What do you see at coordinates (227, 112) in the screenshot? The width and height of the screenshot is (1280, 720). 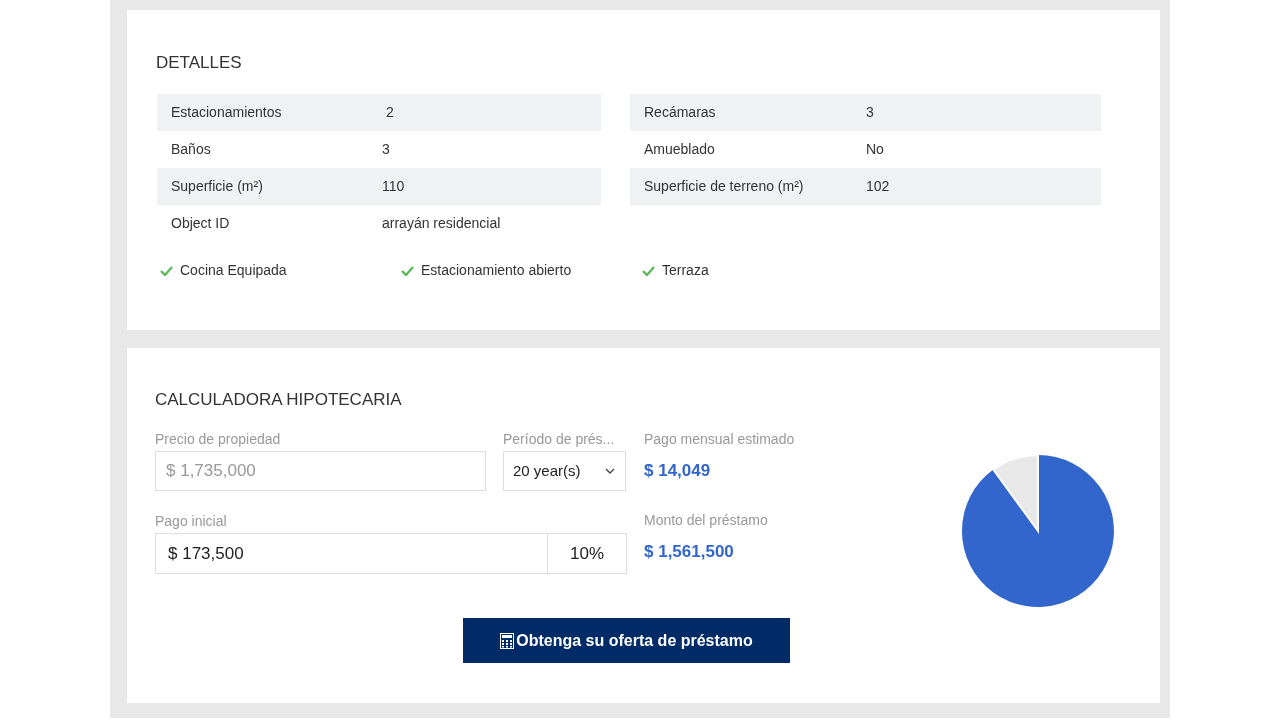 I see `detail-label: Estacionamientos` at bounding box center [227, 112].